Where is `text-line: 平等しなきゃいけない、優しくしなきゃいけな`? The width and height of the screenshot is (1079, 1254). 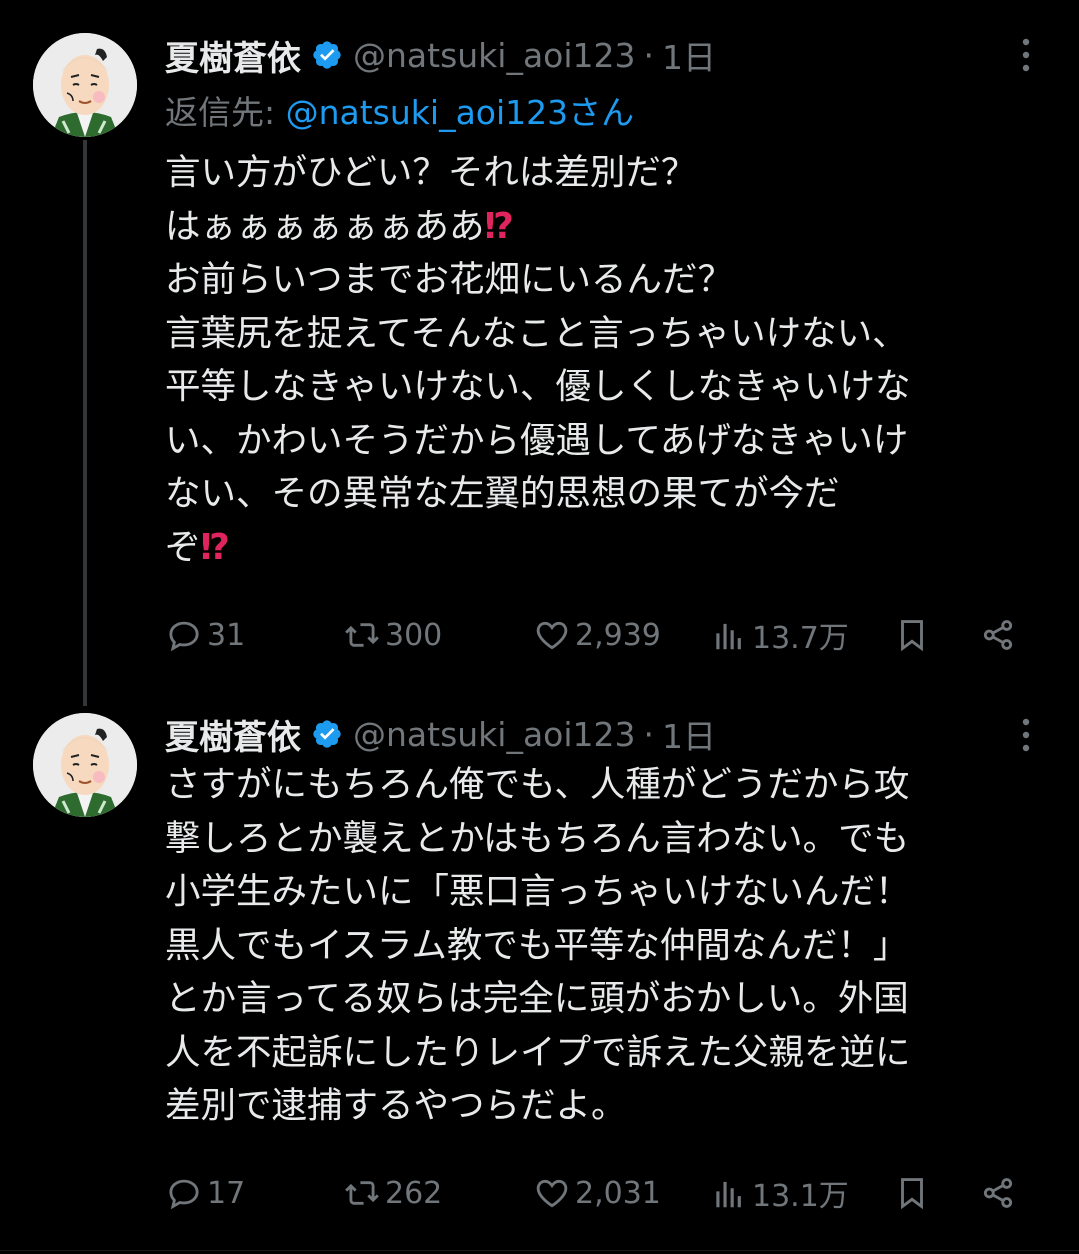 text-line: 平等しなきゃいけない、優しくしなきゃいけな is located at coordinates (538, 386).